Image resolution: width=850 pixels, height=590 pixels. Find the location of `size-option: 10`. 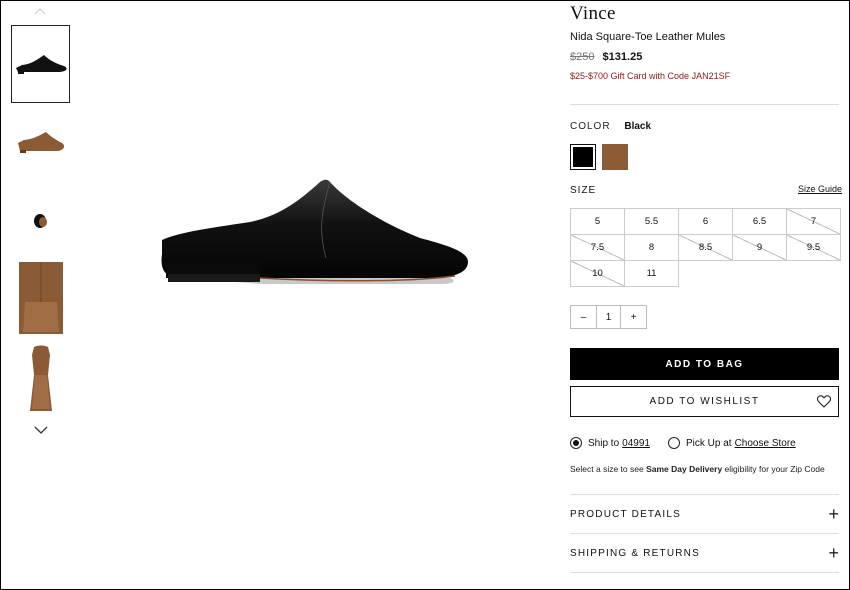

size-option: 10 is located at coordinates (597, 273).